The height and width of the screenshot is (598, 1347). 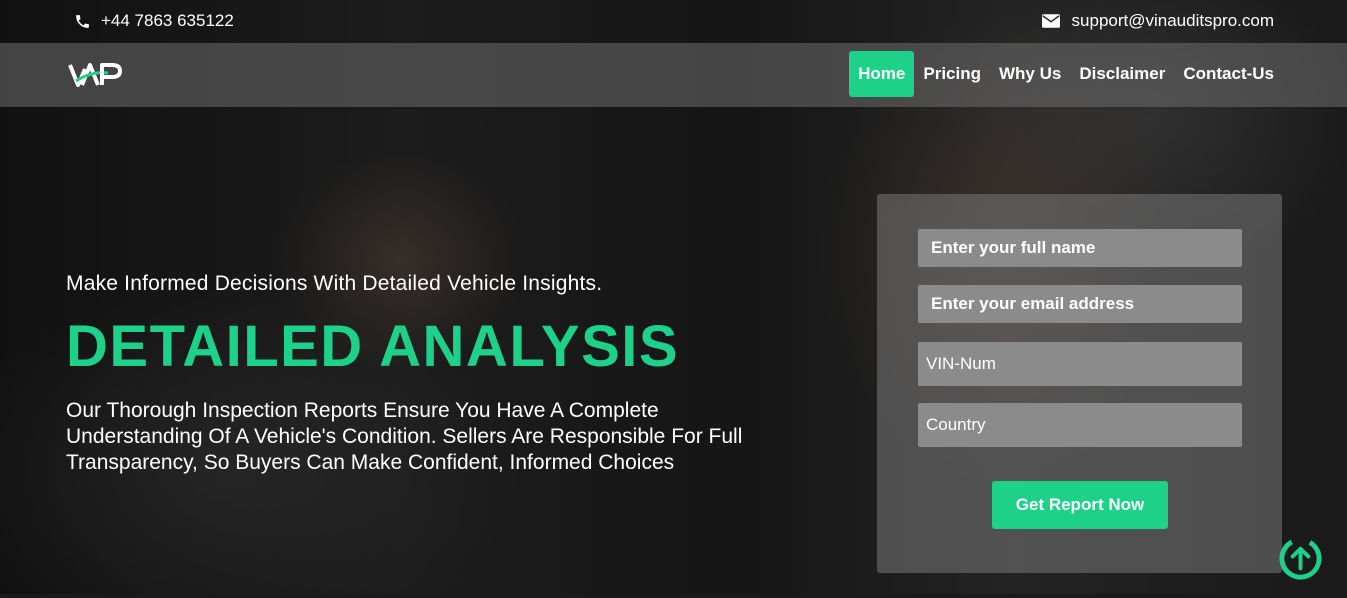 I want to click on email-contact: support@vinauditspro.com, so click(x=1157, y=21).